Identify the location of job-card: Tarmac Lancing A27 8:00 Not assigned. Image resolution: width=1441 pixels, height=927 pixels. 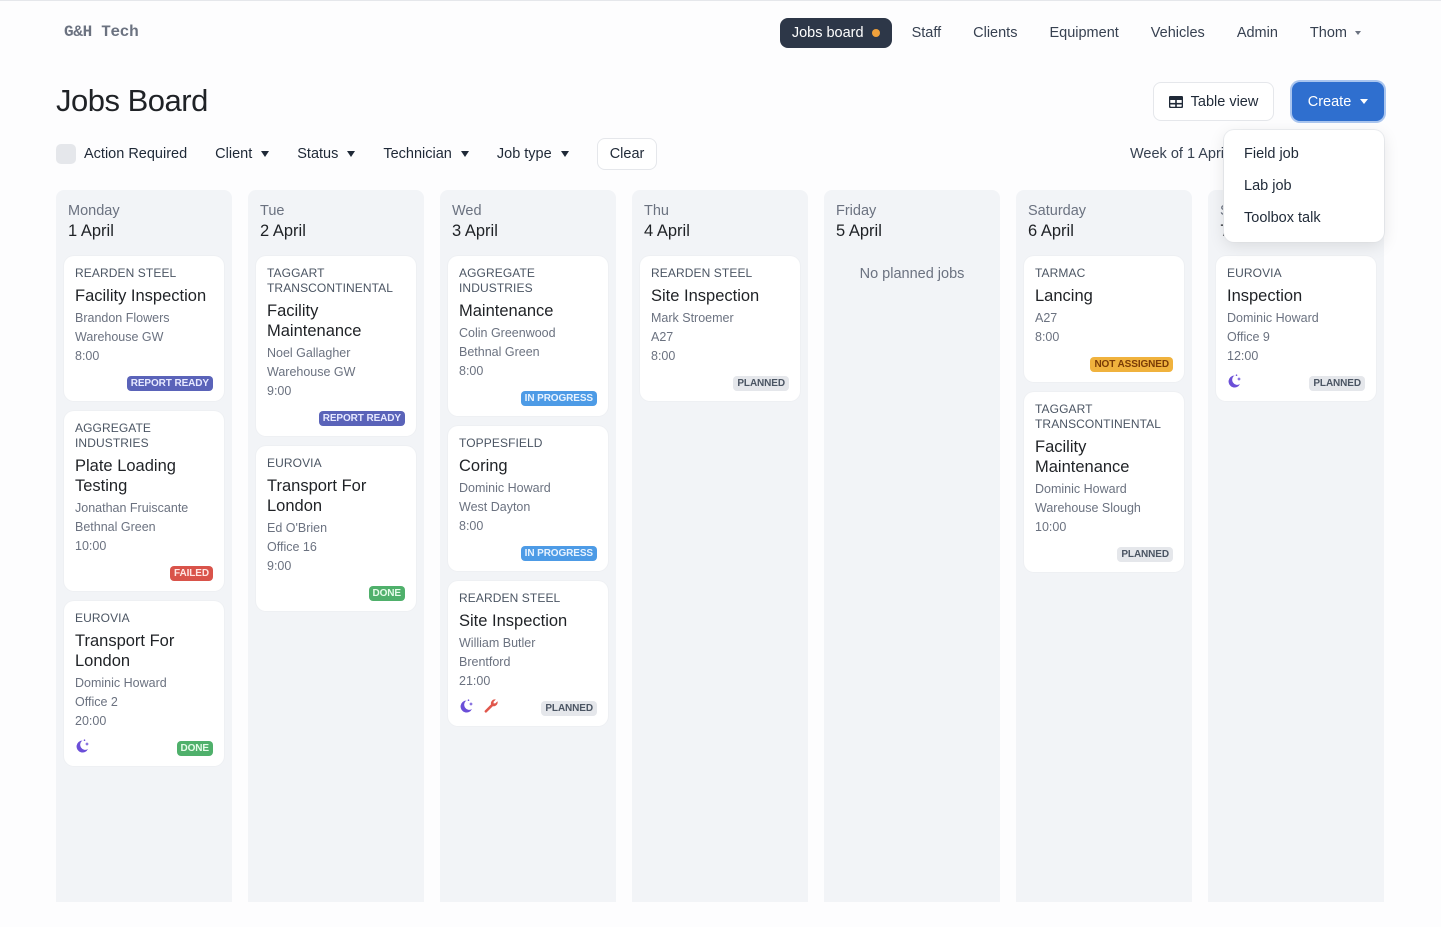
(1104, 319).